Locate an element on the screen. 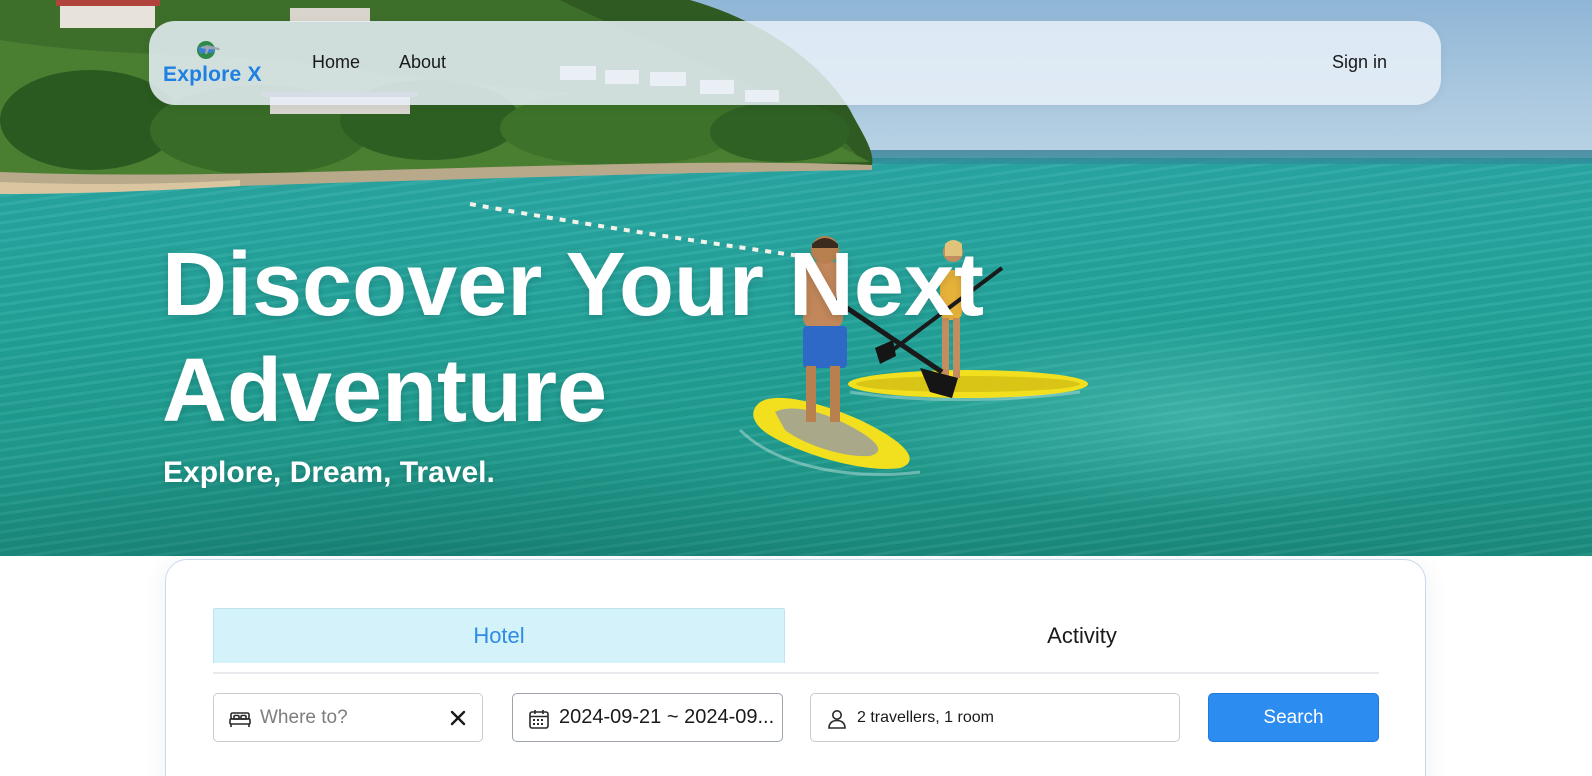 The height and width of the screenshot is (776, 1592). destination-input is located at coordinates (350, 717).